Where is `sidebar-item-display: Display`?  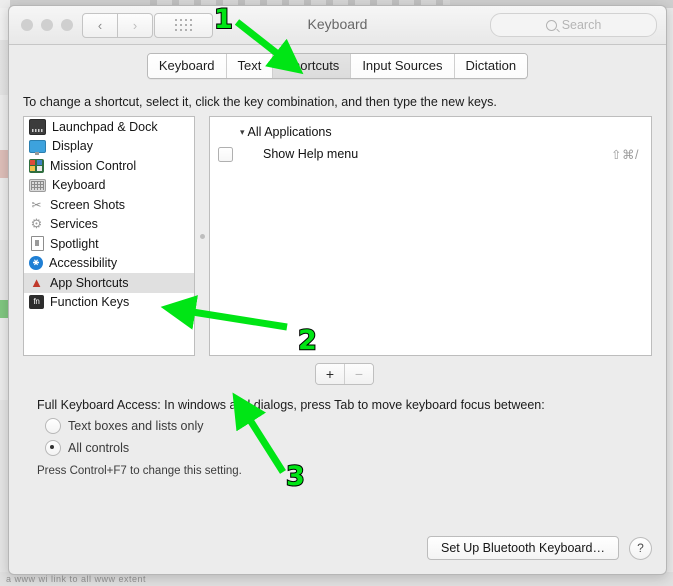
sidebar-item-display: Display is located at coordinates (109, 147).